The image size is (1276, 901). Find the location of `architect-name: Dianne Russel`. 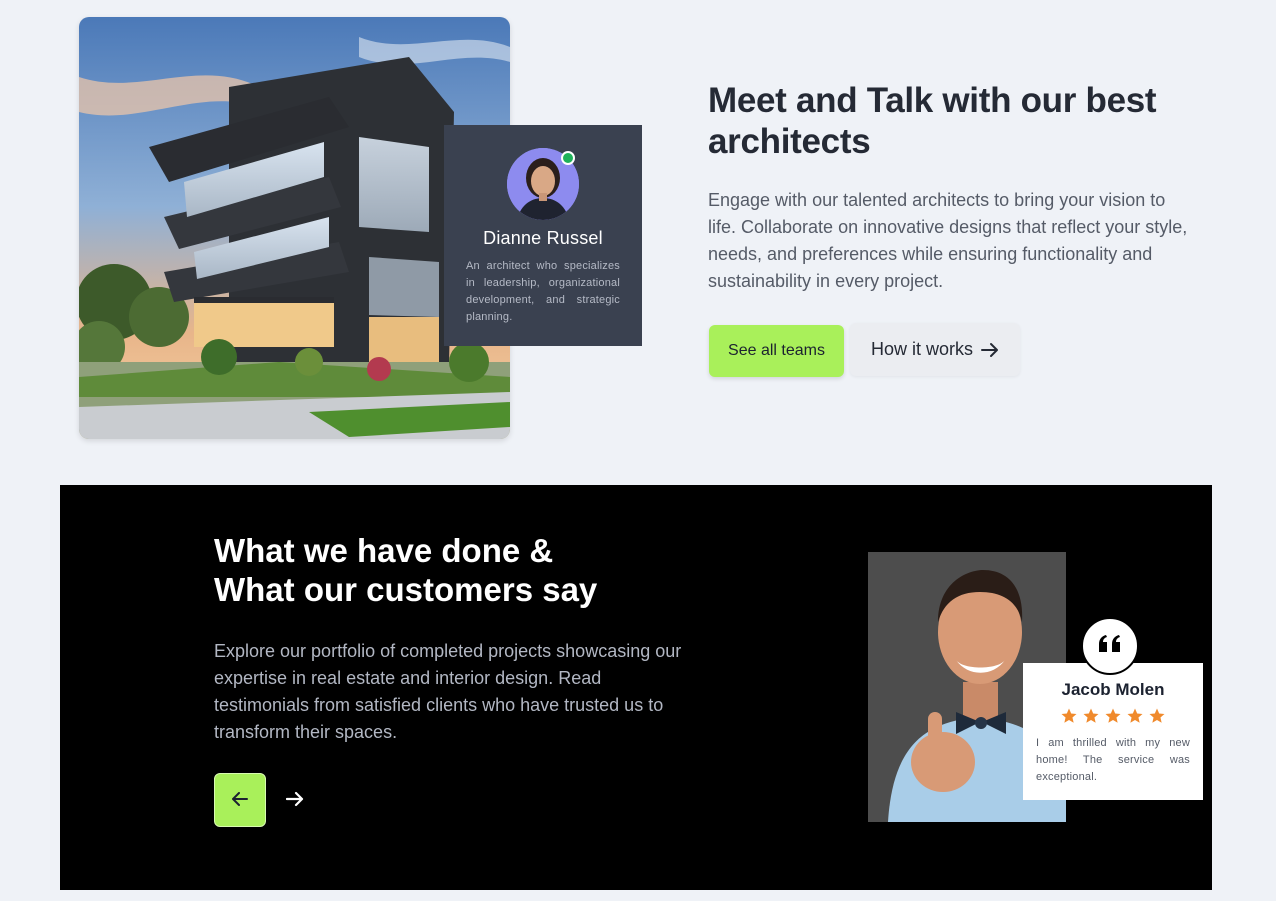

architect-name: Dianne Russel is located at coordinates (543, 238).